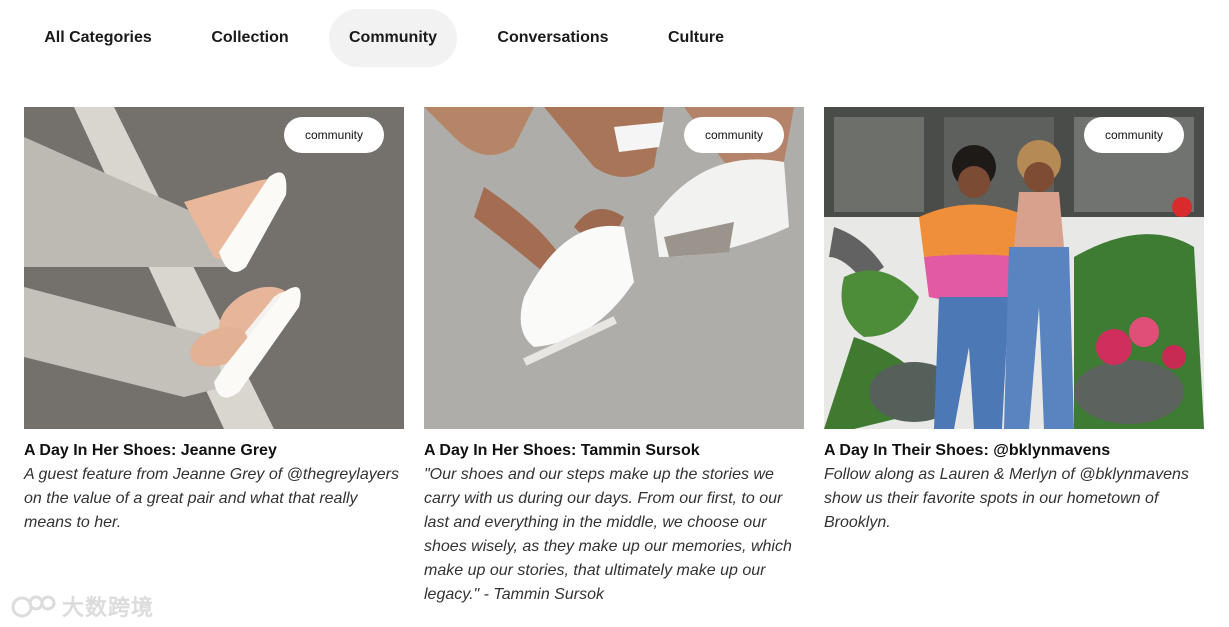 The image size is (1229, 627). Describe the element at coordinates (553, 38) in the screenshot. I see `tab-conversations: Conversations` at that location.